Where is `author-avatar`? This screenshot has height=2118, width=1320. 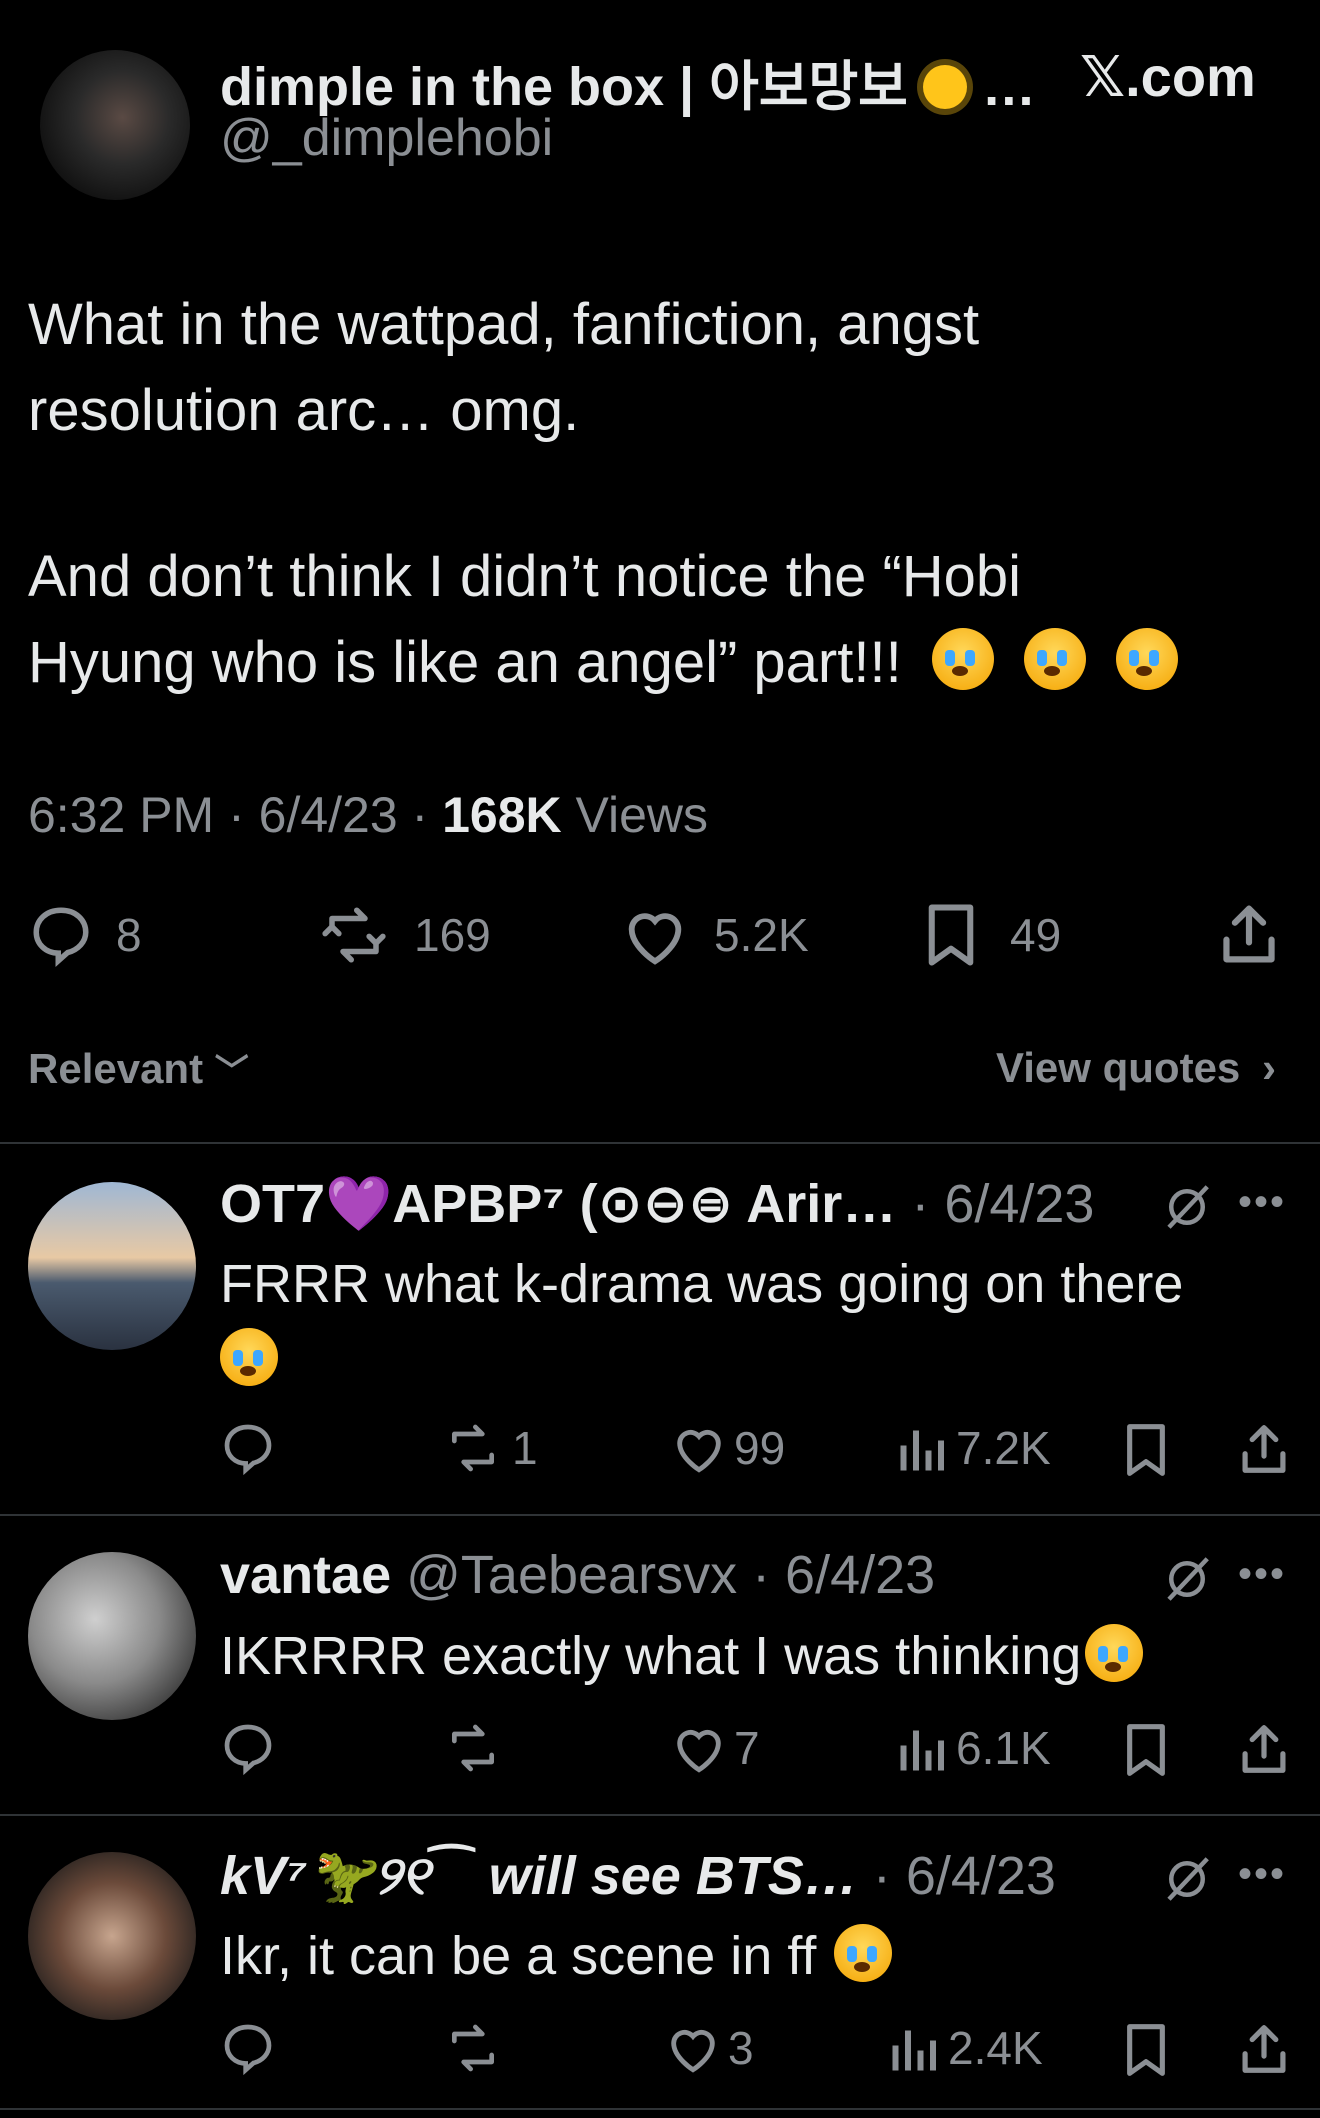 author-avatar is located at coordinates (115, 125).